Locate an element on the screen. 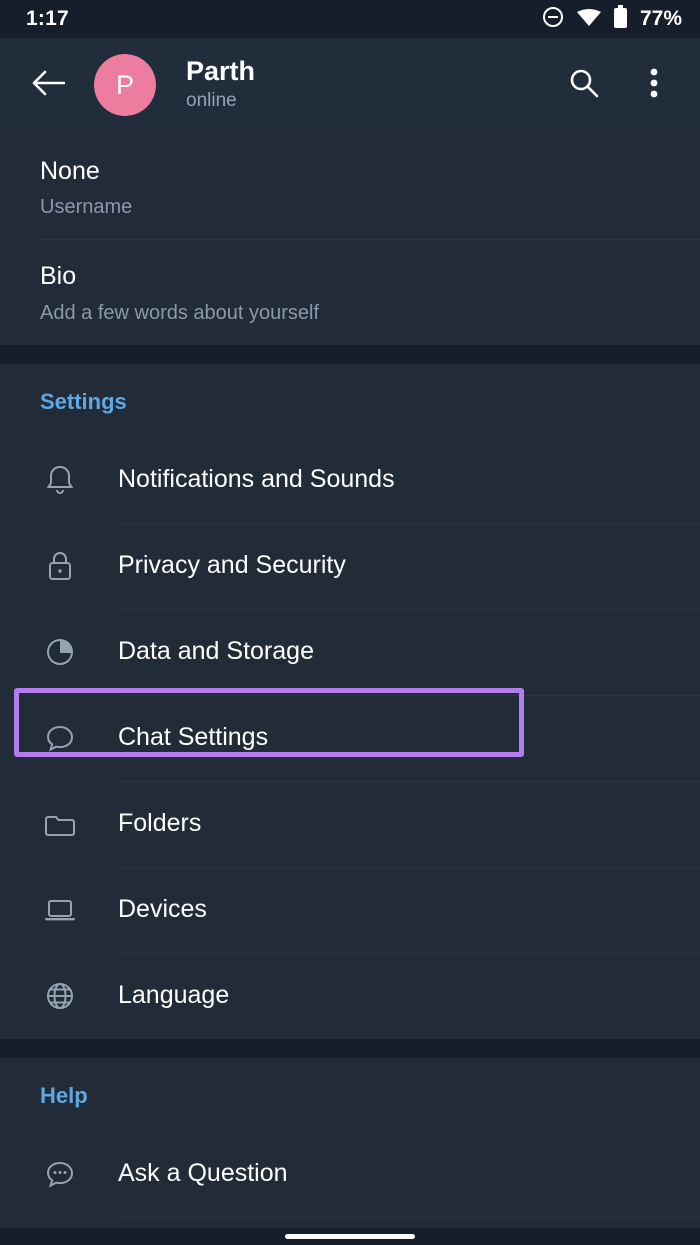 This screenshot has height=1245, width=700. sidebar-item-data-storage: Data and Storage is located at coordinates (350, 651).